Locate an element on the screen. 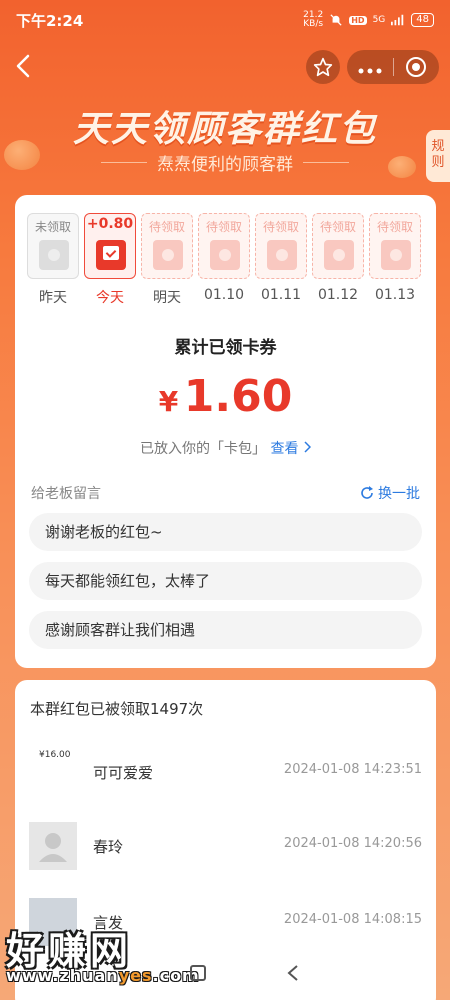 The width and height of the screenshot is (450, 1000). day-label: 01.12 is located at coordinates (338, 295).